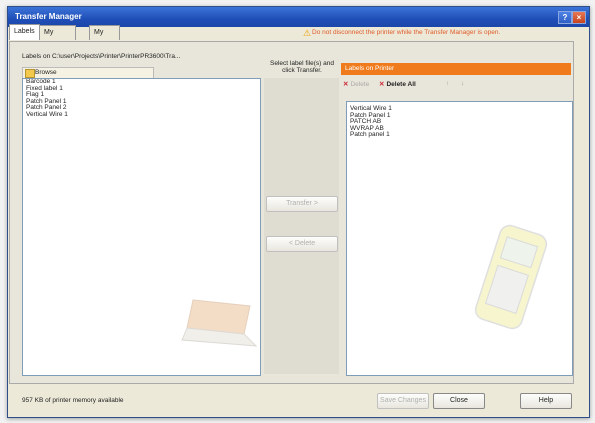 This screenshot has width=595, height=423. Describe the element at coordinates (105, 37) in the screenshot. I see `tab-my-library: My Library` at that location.